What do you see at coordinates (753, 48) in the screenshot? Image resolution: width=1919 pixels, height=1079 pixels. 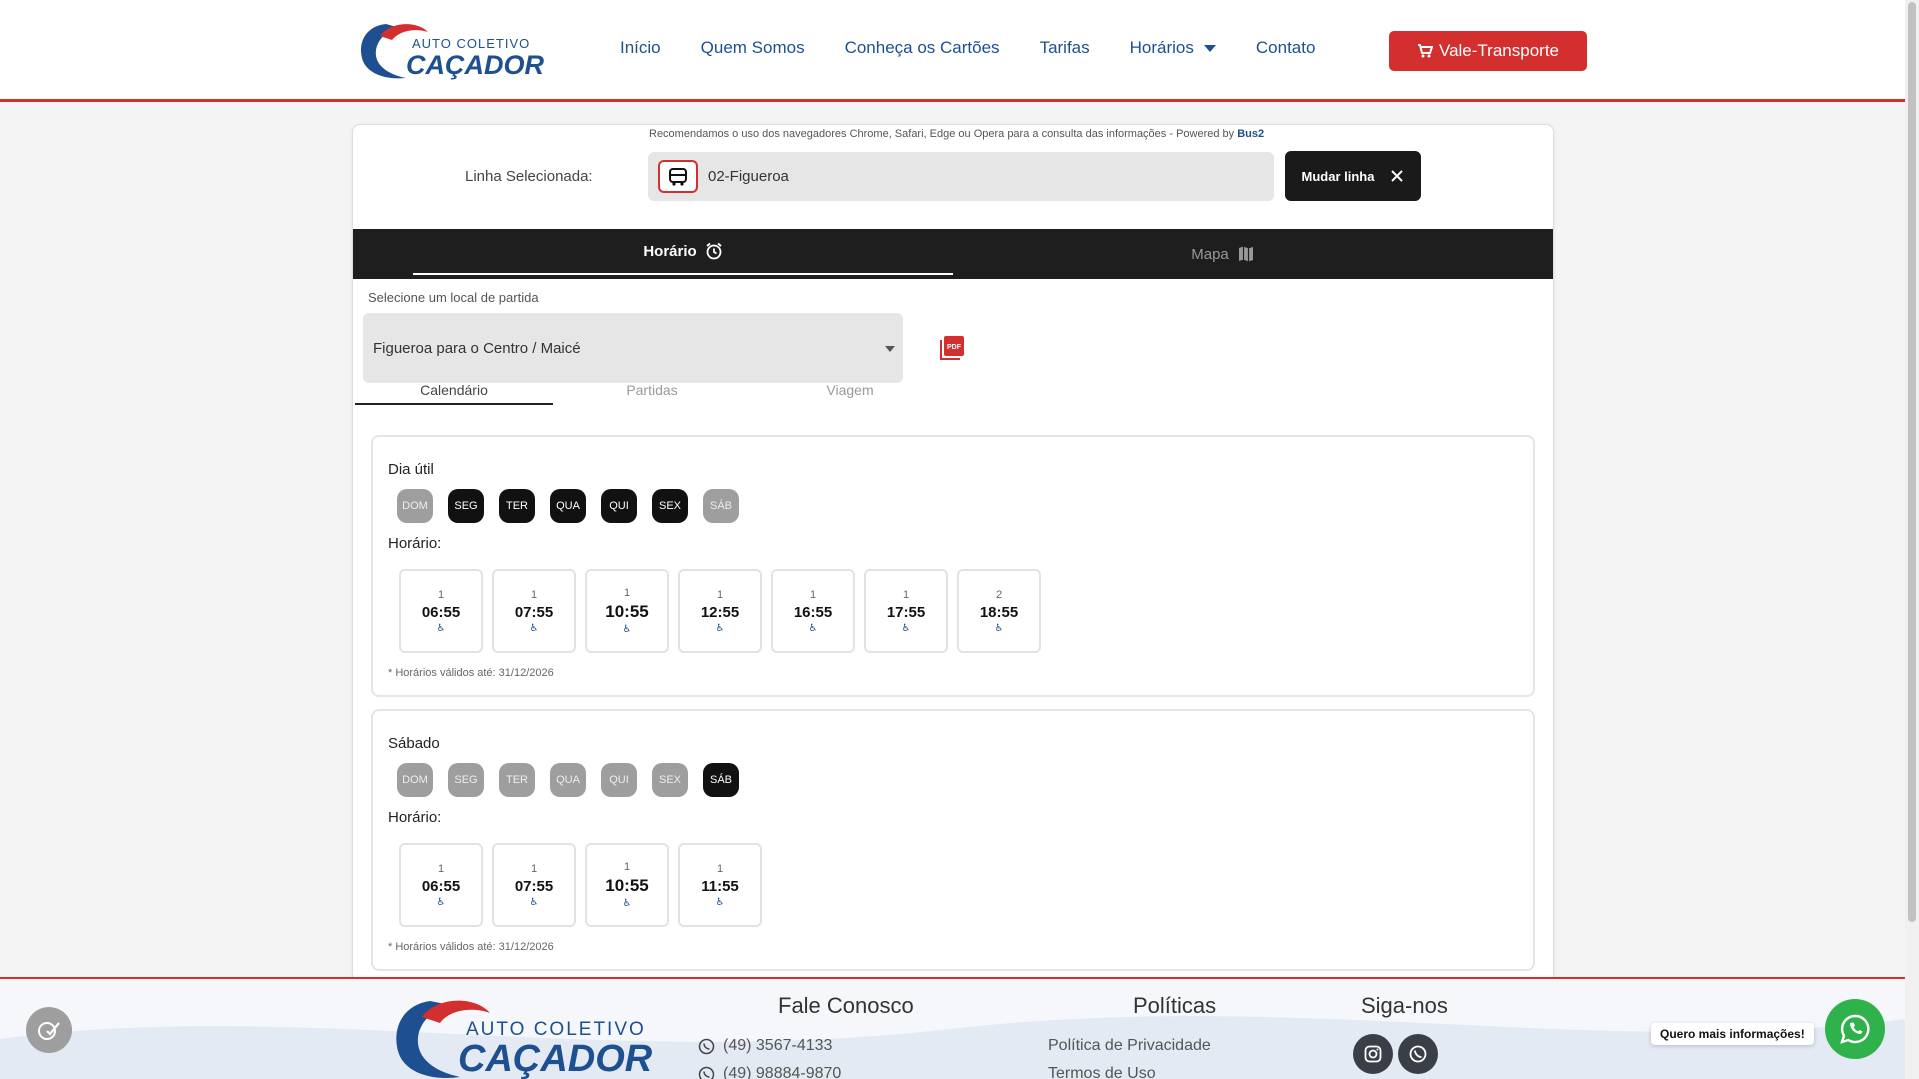 I see `nav-quem-somos: Quem Somos` at bounding box center [753, 48].